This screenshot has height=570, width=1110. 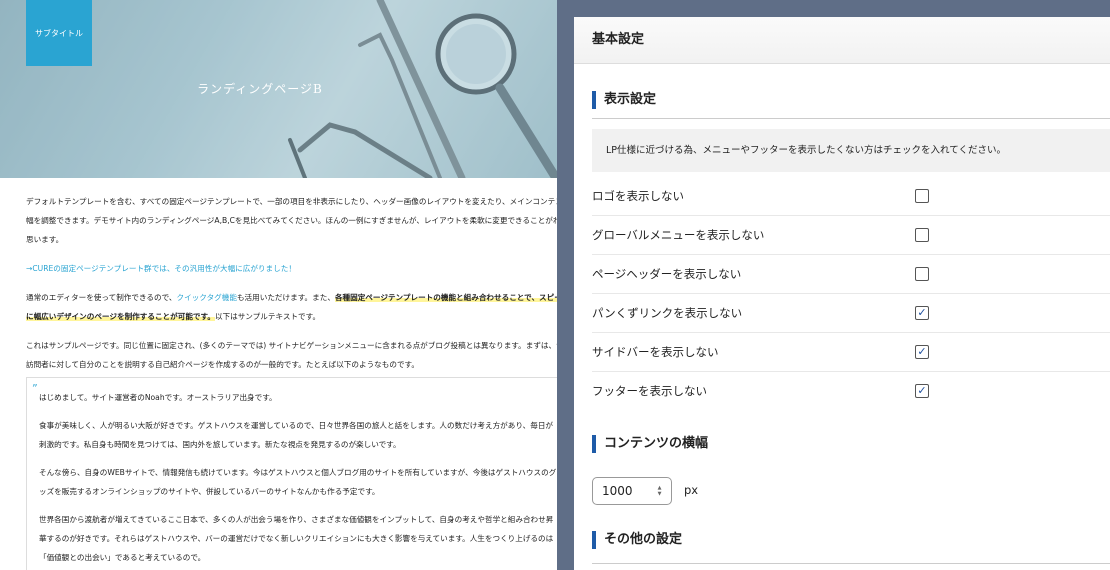 What do you see at coordinates (851, 274) in the screenshot?
I see `option-row-page-header: ページヘッダーを表示しない` at bounding box center [851, 274].